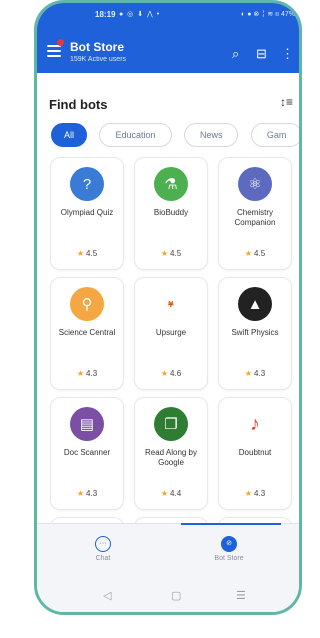 The image size is (320, 638). I want to click on status-icons-left: ● ◎ ⬇ ⋀ •, so click(140, 14).